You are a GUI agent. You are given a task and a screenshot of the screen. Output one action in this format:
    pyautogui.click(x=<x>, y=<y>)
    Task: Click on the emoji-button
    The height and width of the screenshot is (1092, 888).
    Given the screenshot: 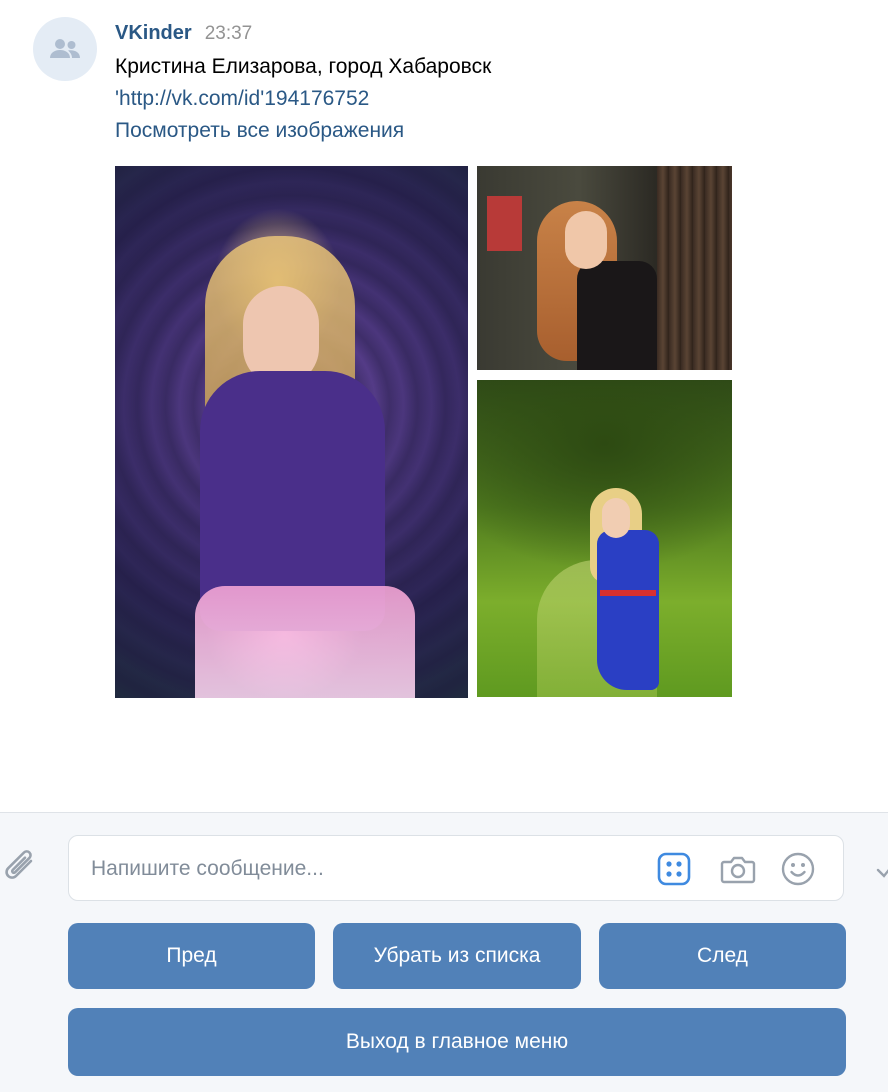 What is the action you would take?
    pyautogui.click(x=798, y=869)
    